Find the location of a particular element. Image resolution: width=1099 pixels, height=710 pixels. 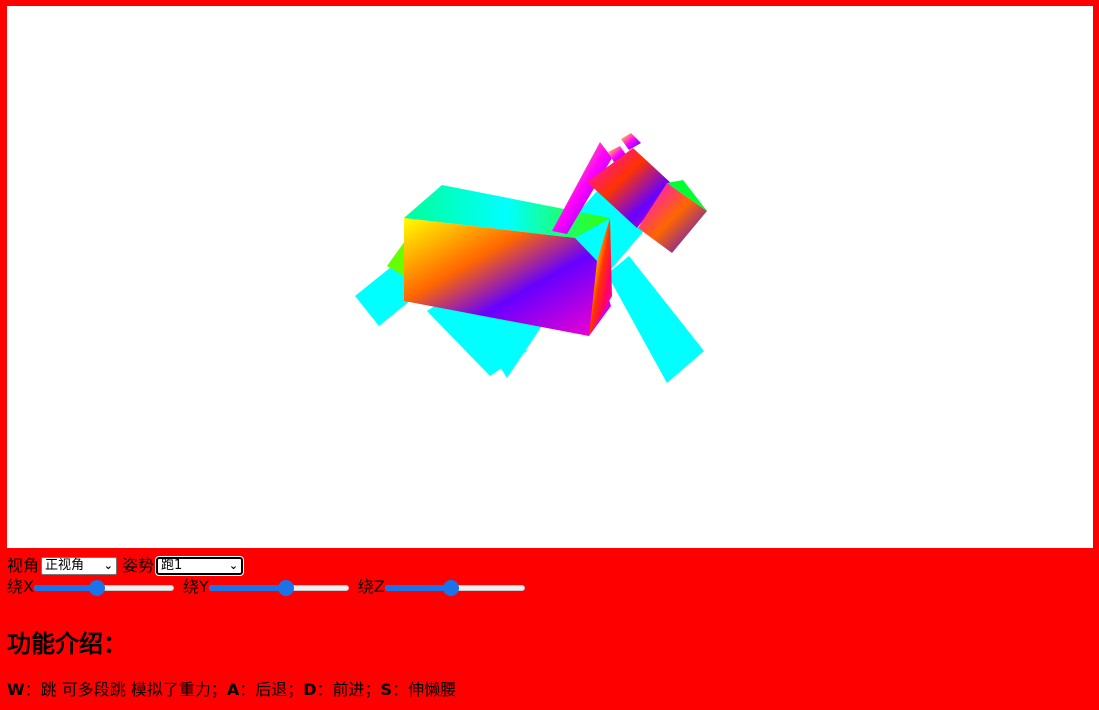

rot-y-slider is located at coordinates (278, 587).